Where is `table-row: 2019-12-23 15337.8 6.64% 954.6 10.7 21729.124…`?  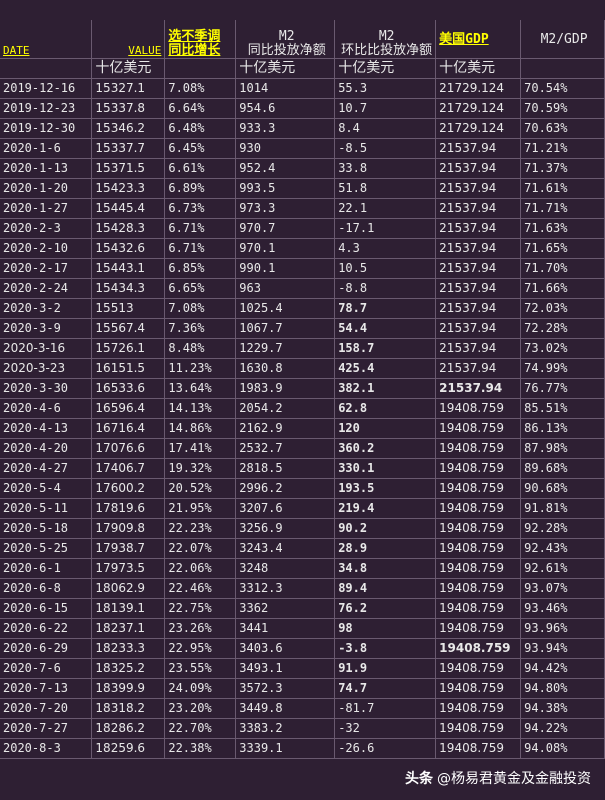 table-row: 2019-12-23 15337.8 6.64% 954.6 10.7 21729.124… is located at coordinates (302, 108).